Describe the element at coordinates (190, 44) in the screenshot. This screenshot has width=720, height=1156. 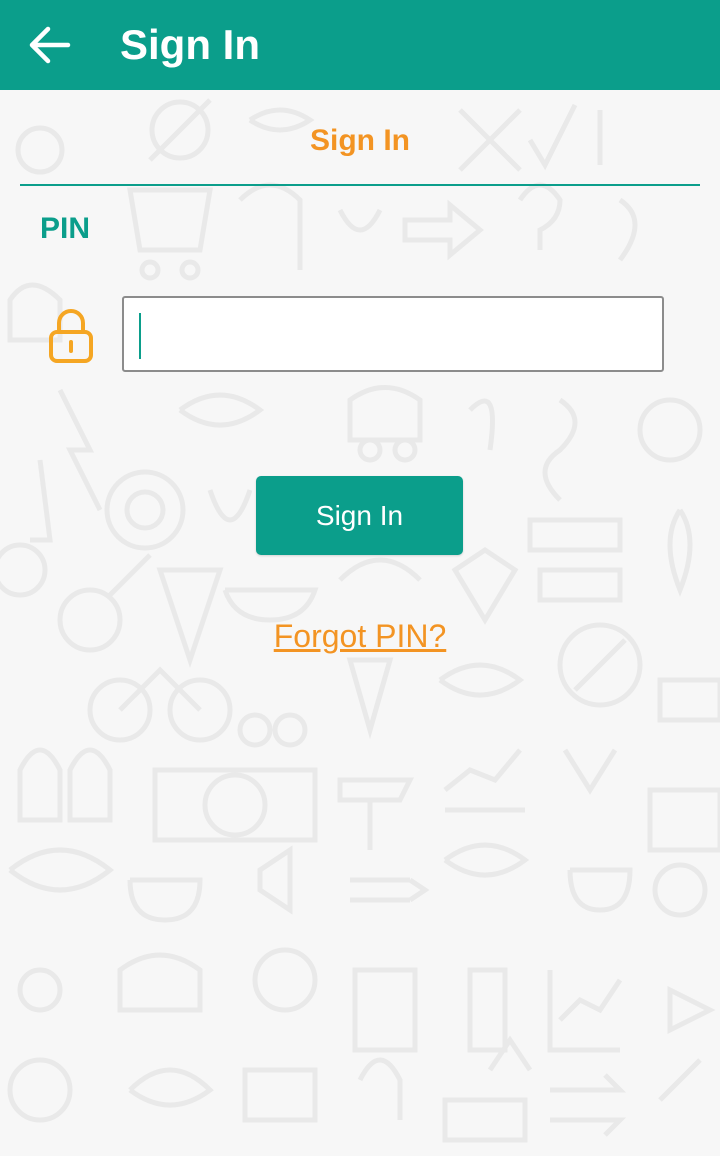
I see `app-bar-title: Sign In` at that location.